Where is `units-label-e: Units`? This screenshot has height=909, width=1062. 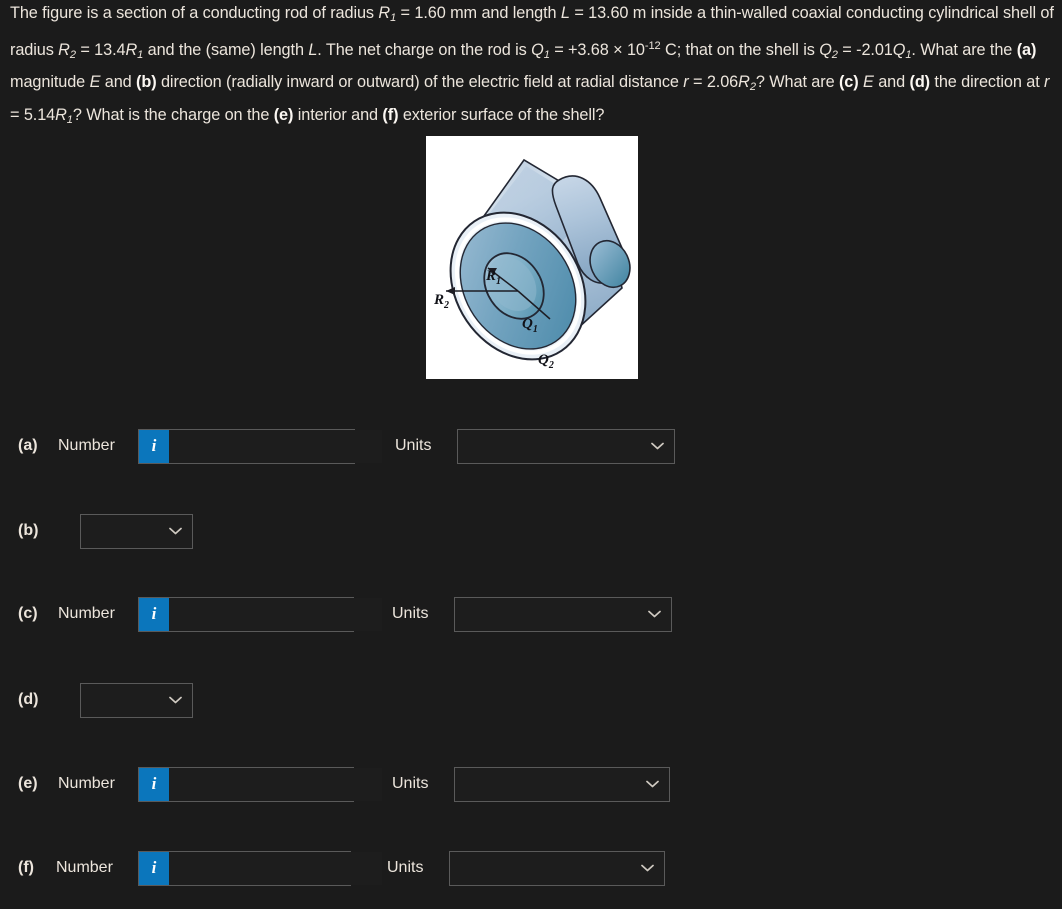
units-label-e: Units is located at coordinates (410, 783).